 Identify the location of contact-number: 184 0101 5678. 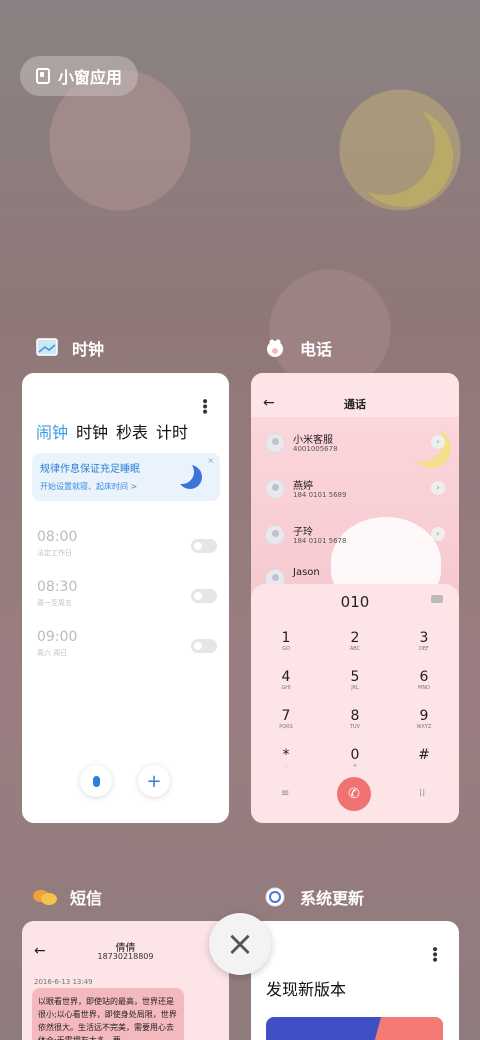
(320, 541).